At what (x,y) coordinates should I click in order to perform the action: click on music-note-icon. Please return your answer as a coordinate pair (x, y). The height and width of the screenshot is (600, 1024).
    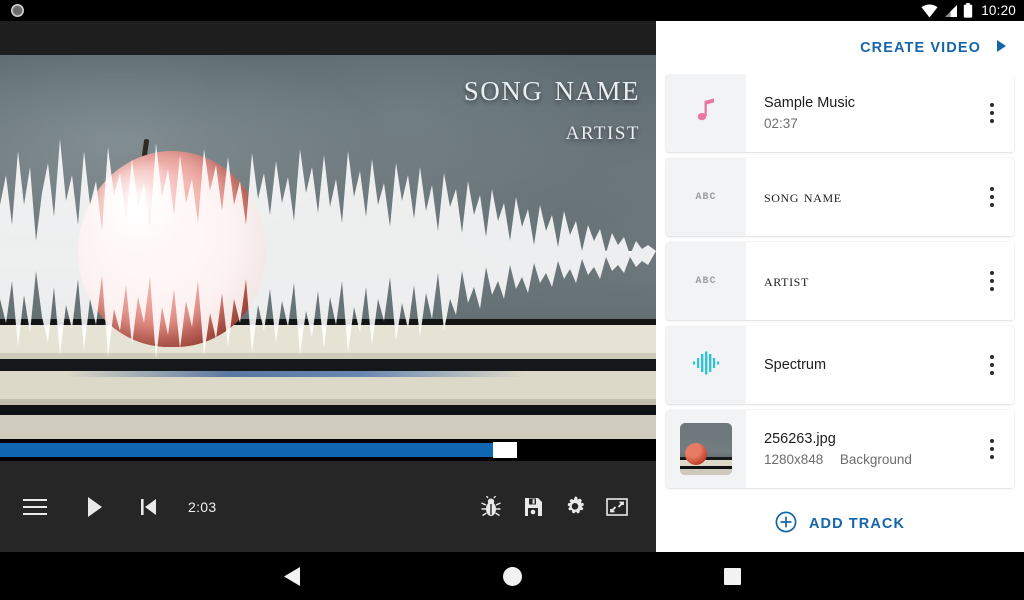
    Looking at the image, I should click on (706, 113).